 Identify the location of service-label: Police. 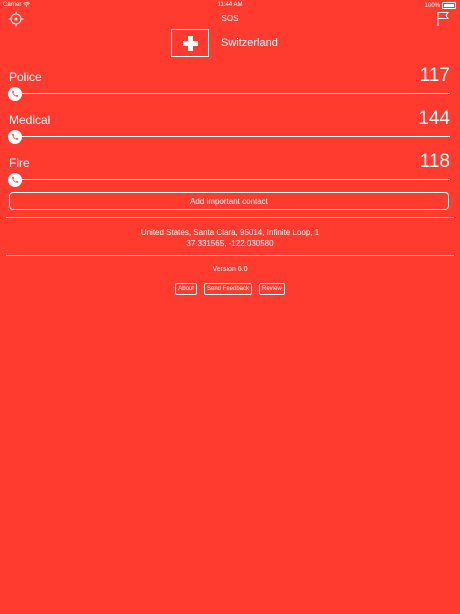
(25, 77).